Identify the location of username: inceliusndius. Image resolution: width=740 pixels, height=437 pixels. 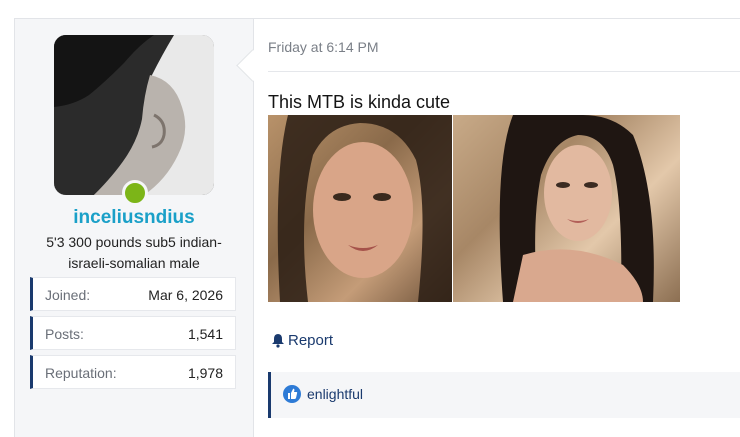
(134, 218).